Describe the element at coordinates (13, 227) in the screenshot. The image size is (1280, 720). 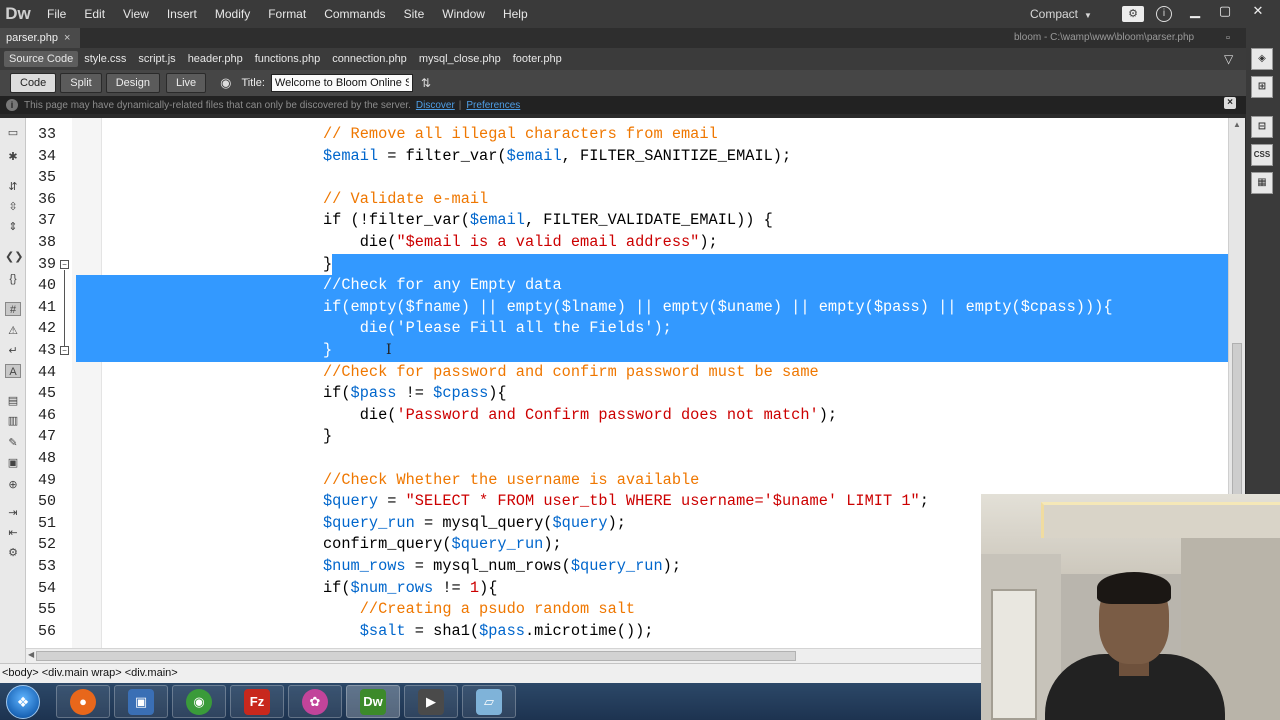
I see `expand-all-icon: ⇕` at that location.